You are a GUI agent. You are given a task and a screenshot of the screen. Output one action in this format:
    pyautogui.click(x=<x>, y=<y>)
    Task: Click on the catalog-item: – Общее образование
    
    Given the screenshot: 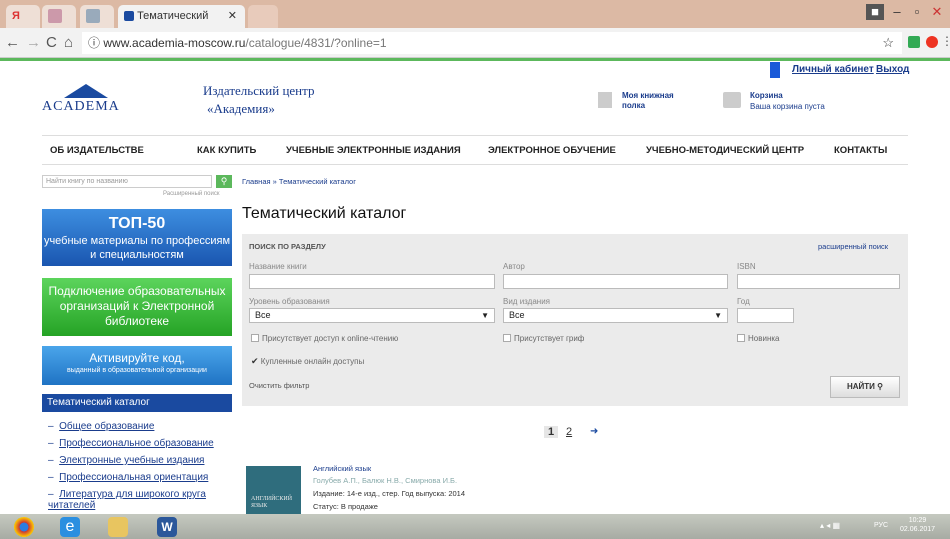 What is the action you would take?
    pyautogui.click(x=101, y=426)
    